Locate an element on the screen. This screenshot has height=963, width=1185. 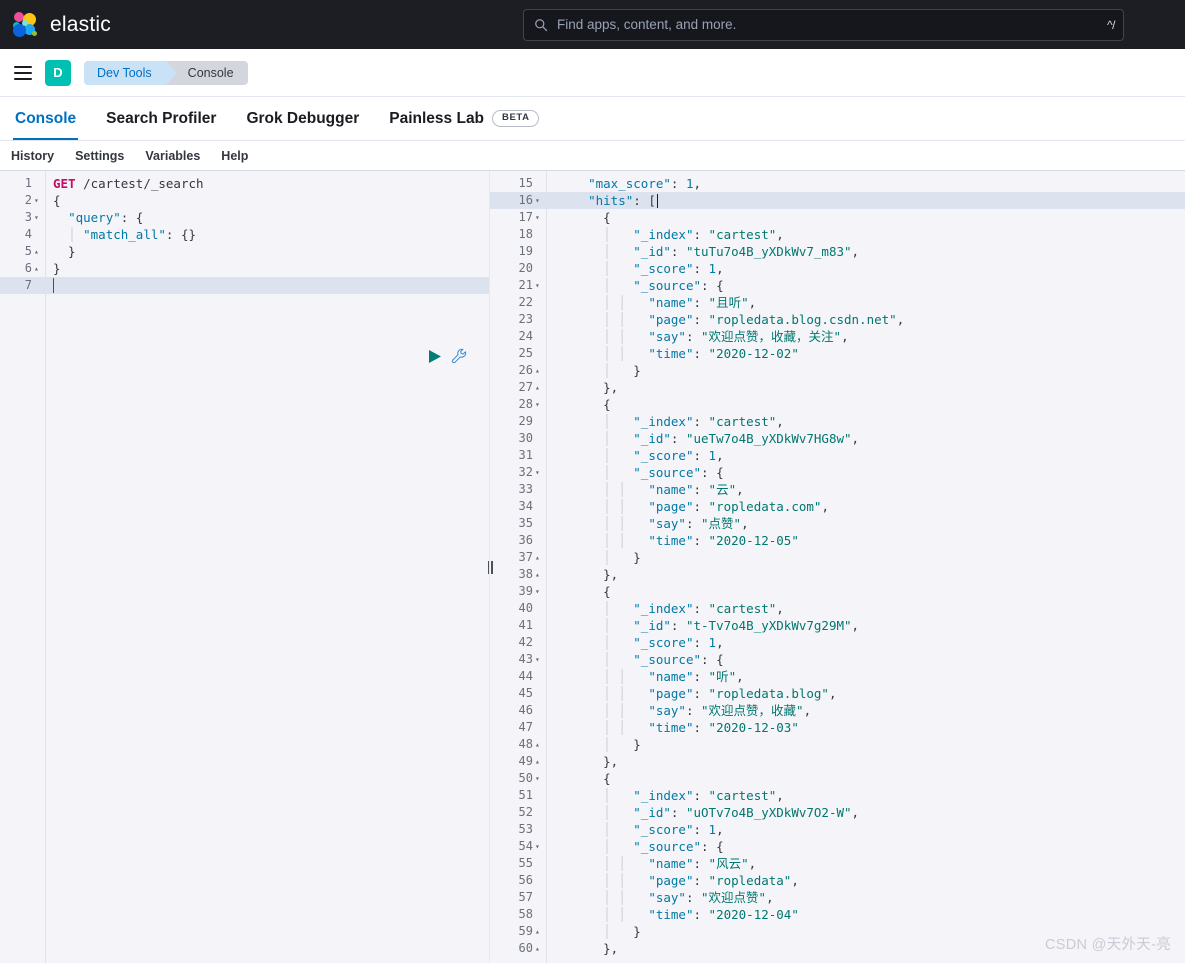
global-search-box: Find apps, content, and more. ^/ is located at coordinates (823, 24).